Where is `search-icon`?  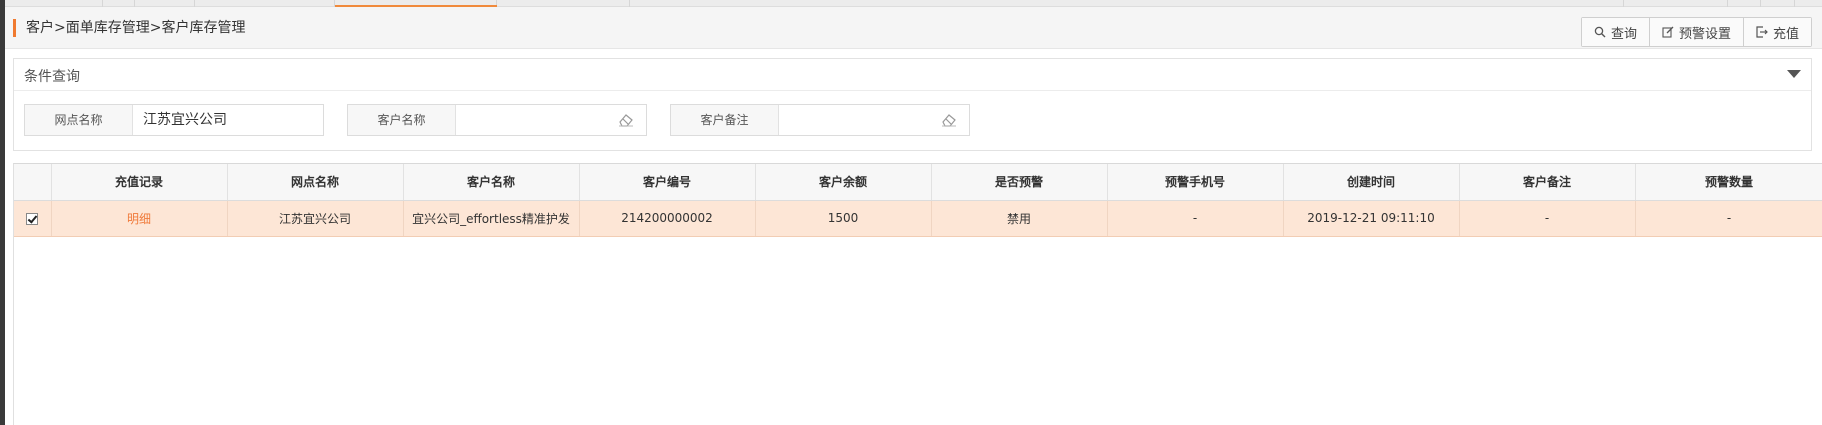
search-icon is located at coordinates (1600, 32).